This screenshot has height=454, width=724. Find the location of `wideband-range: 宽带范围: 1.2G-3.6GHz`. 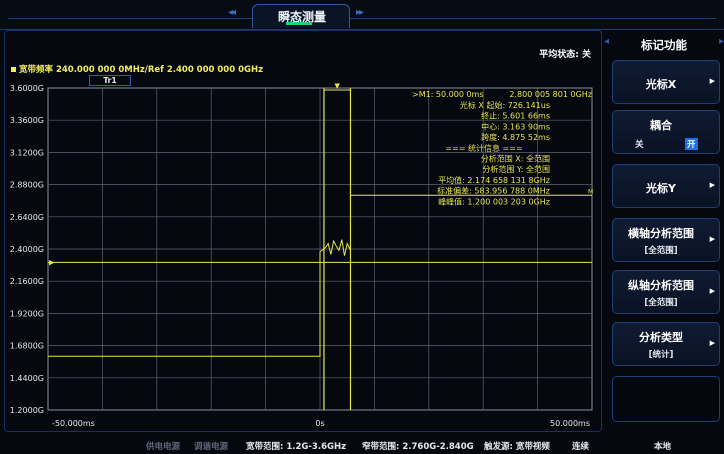

wideband-range: 宽带范围: 1.2G-3.6GHz is located at coordinates (296, 447).